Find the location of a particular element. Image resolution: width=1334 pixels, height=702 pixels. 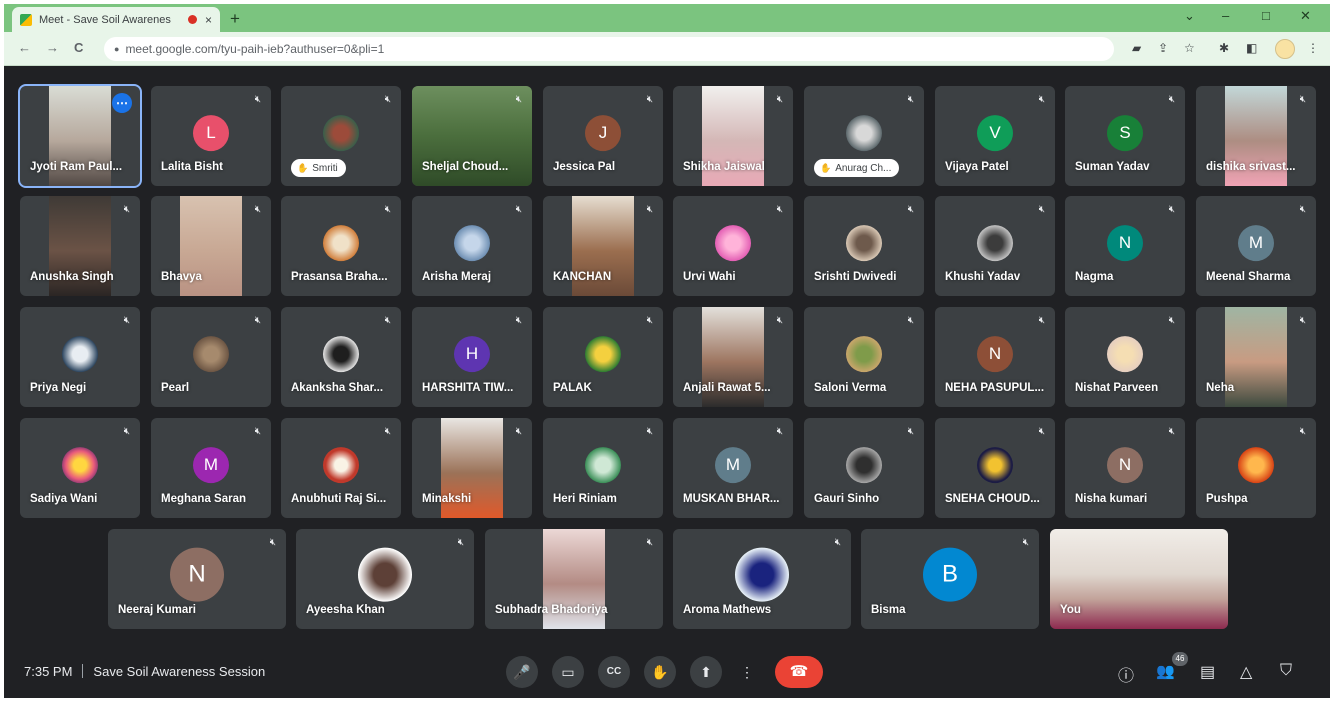

close-window-button: ✕ is located at coordinates (1305, 16).